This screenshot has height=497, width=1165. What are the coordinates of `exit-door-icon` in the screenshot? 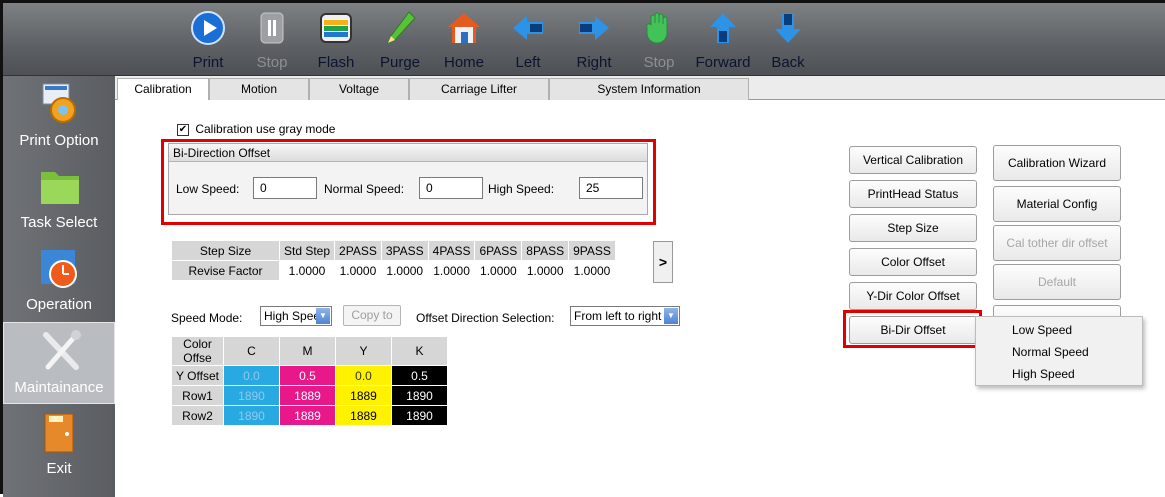 It's located at (60, 432).